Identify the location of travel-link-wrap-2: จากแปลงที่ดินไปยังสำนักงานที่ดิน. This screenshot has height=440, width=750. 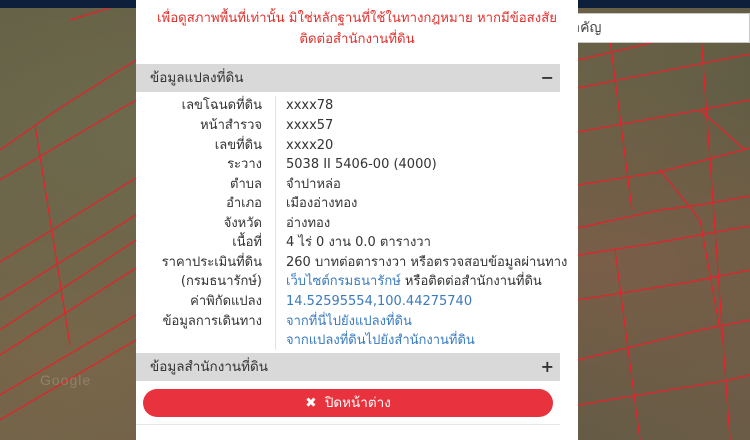
(380, 341).